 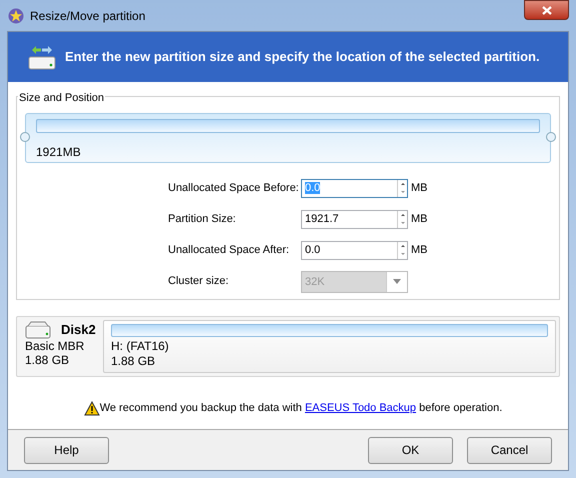 What do you see at coordinates (92, 408) in the screenshot?
I see `warning-icon` at bounding box center [92, 408].